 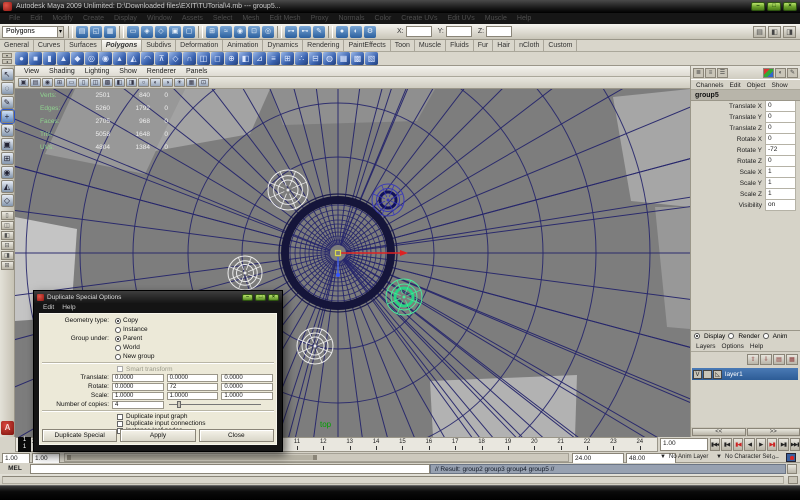 What do you see at coordinates (121, 31) in the screenshot?
I see `status-separator` at bounding box center [121, 31].